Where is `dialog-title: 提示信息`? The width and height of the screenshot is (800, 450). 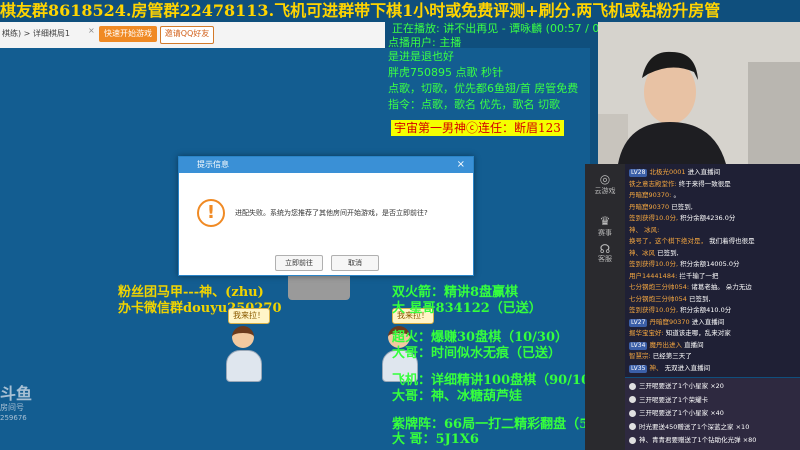
dialog-title: 提示信息 is located at coordinates (213, 164).